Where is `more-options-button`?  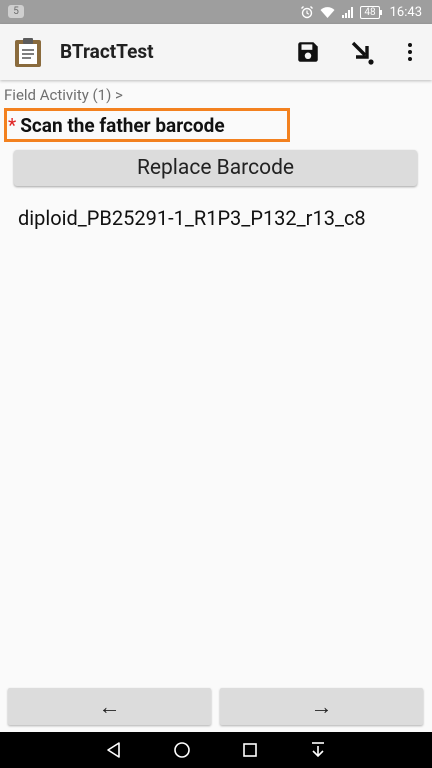
more-options-button is located at coordinates (410, 52).